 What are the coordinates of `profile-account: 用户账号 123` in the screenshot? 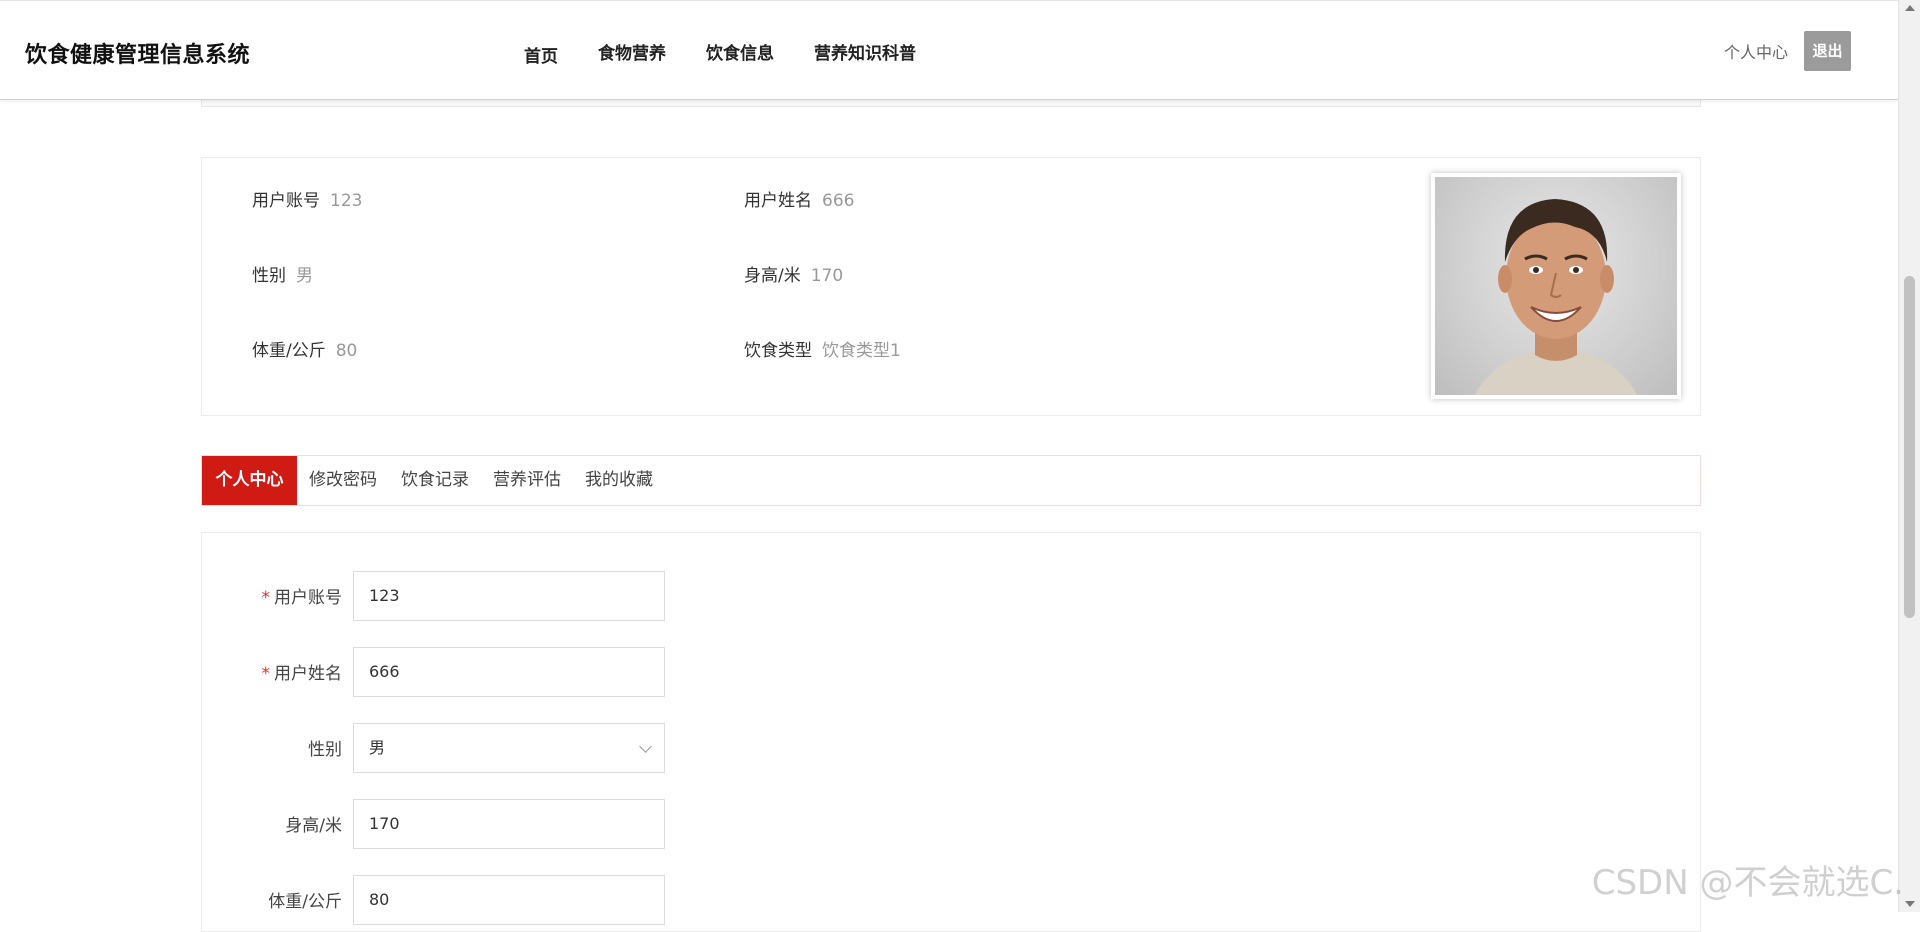 It's located at (307, 198).